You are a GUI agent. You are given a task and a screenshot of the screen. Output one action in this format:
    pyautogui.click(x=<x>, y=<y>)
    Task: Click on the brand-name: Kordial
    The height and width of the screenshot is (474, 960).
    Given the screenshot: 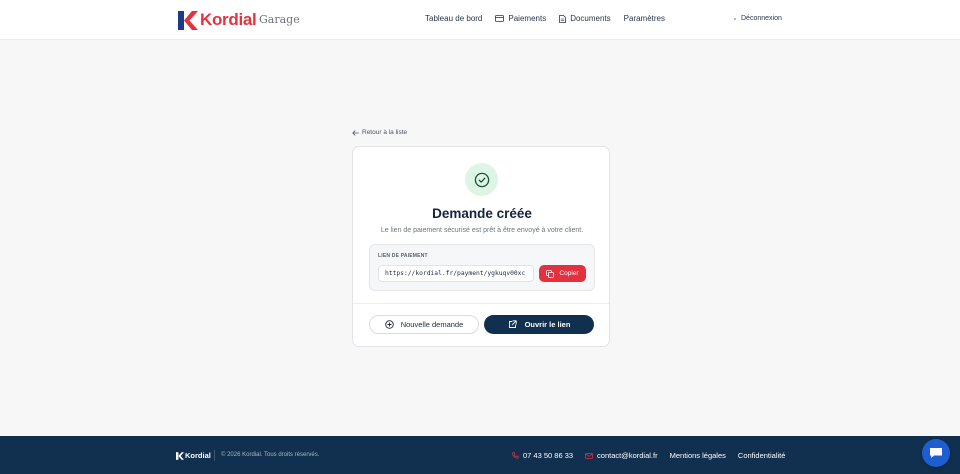 What is the action you would take?
    pyautogui.click(x=228, y=19)
    